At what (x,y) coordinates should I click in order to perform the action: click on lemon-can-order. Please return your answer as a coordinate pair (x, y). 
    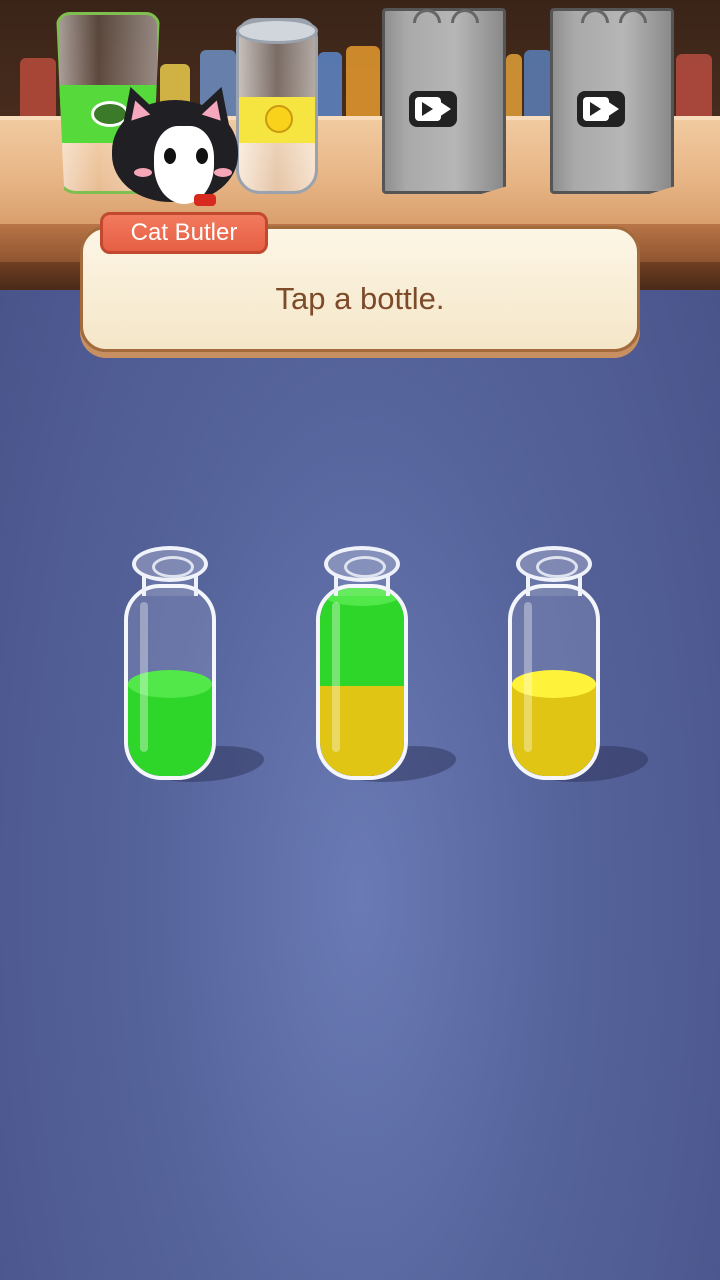
    Looking at the image, I should click on (277, 106).